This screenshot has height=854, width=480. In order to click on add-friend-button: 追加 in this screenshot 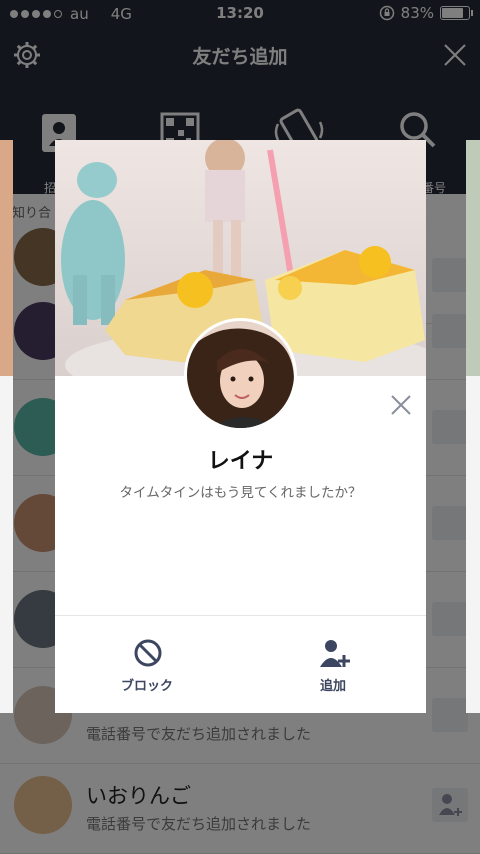, I will do `click(333, 665)`.